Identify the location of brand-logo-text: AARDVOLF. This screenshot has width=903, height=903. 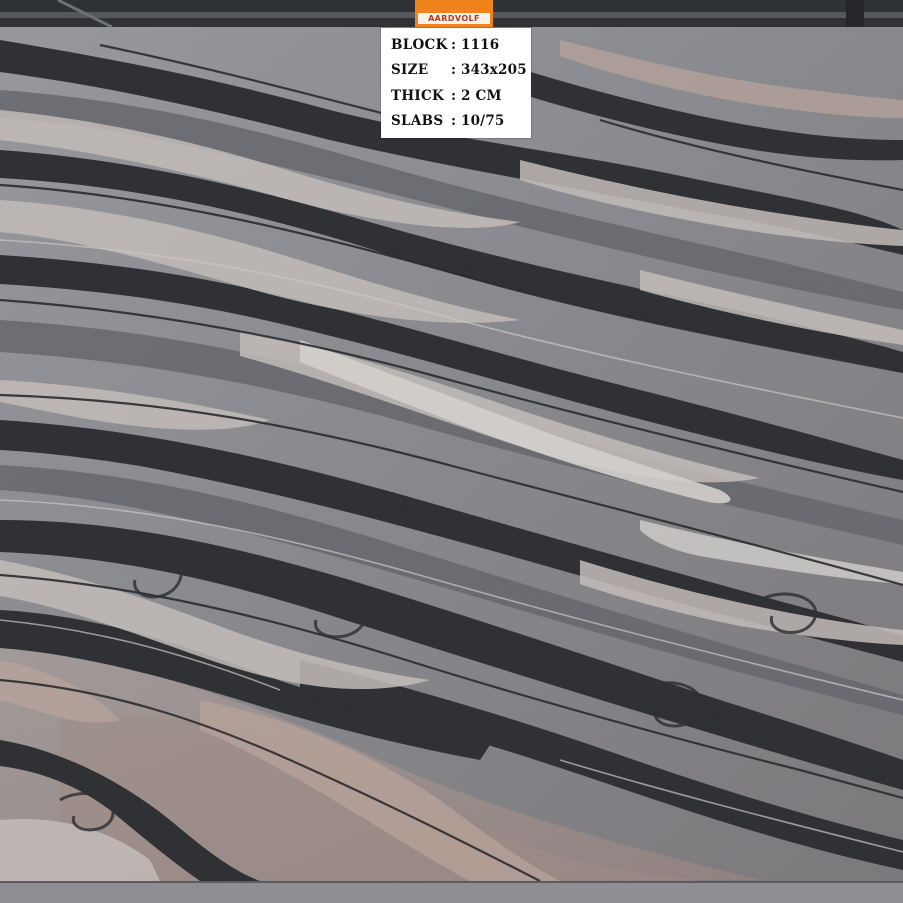
(454, 18).